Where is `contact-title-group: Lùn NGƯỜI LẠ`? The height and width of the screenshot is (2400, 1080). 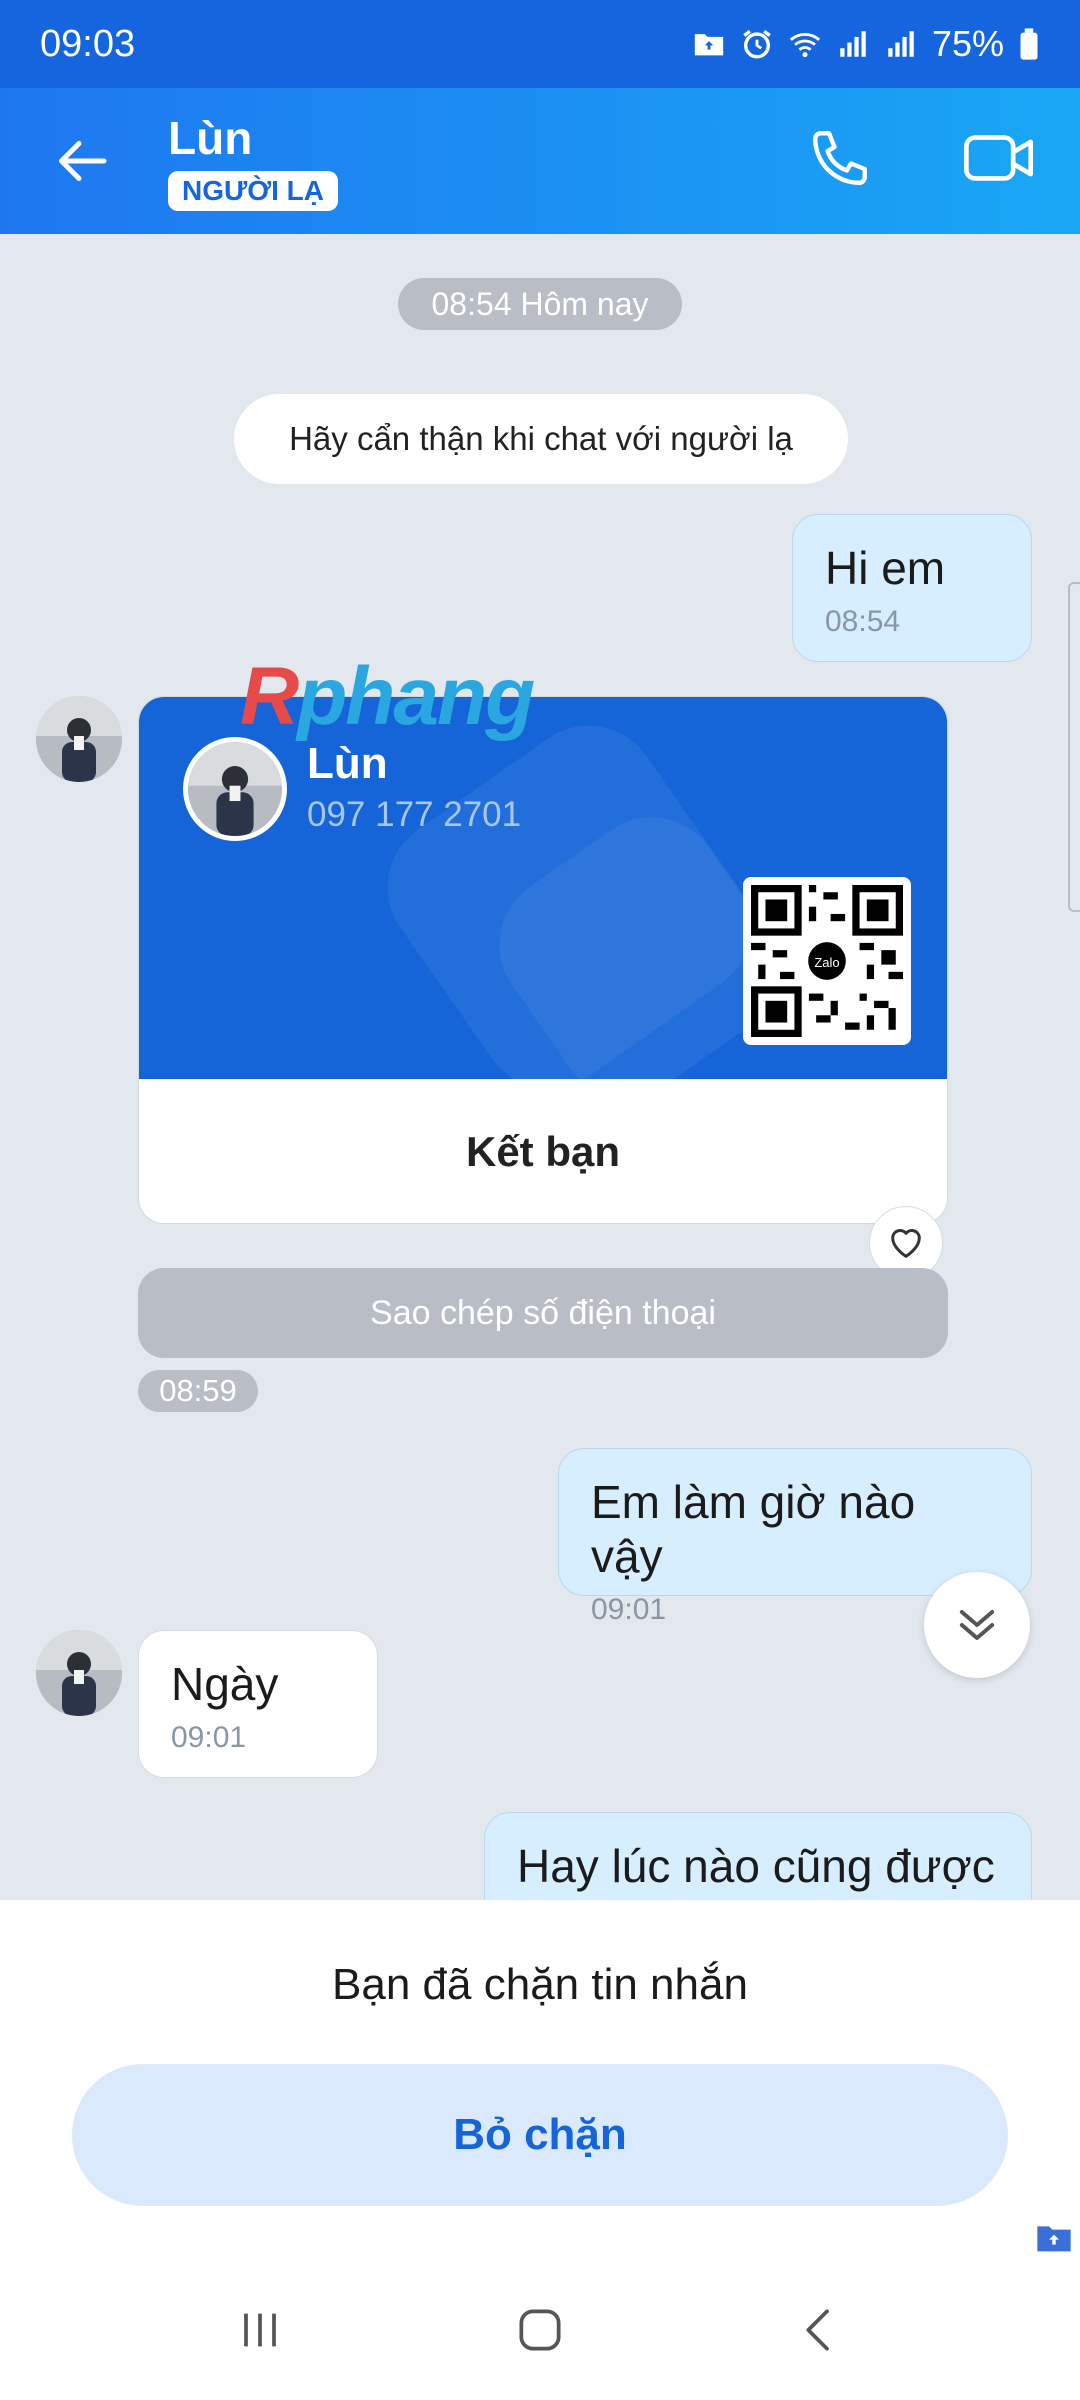 contact-title-group: Lùn NGƯỜI LẠ is located at coordinates (253, 161).